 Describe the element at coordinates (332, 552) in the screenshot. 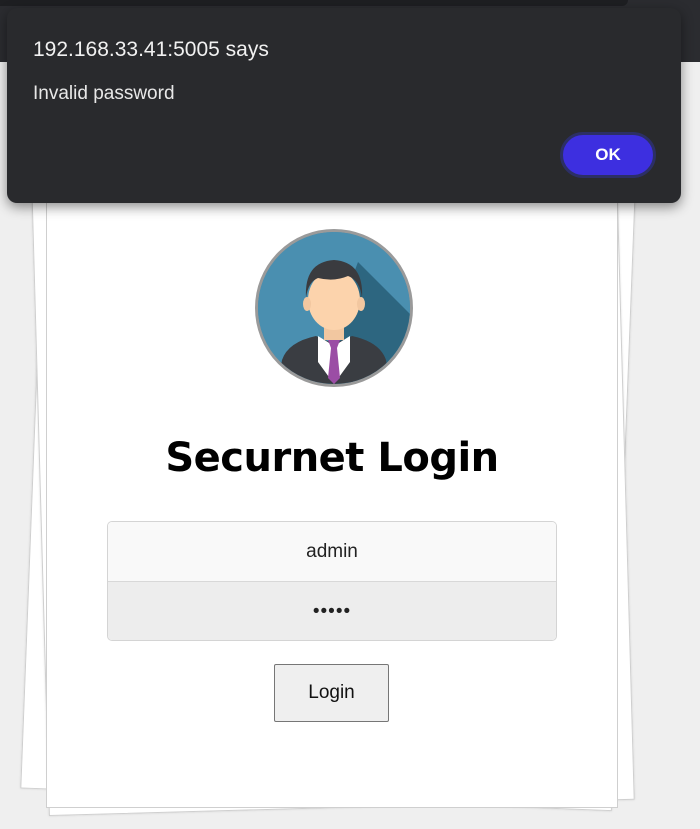

I see `username-input` at that location.